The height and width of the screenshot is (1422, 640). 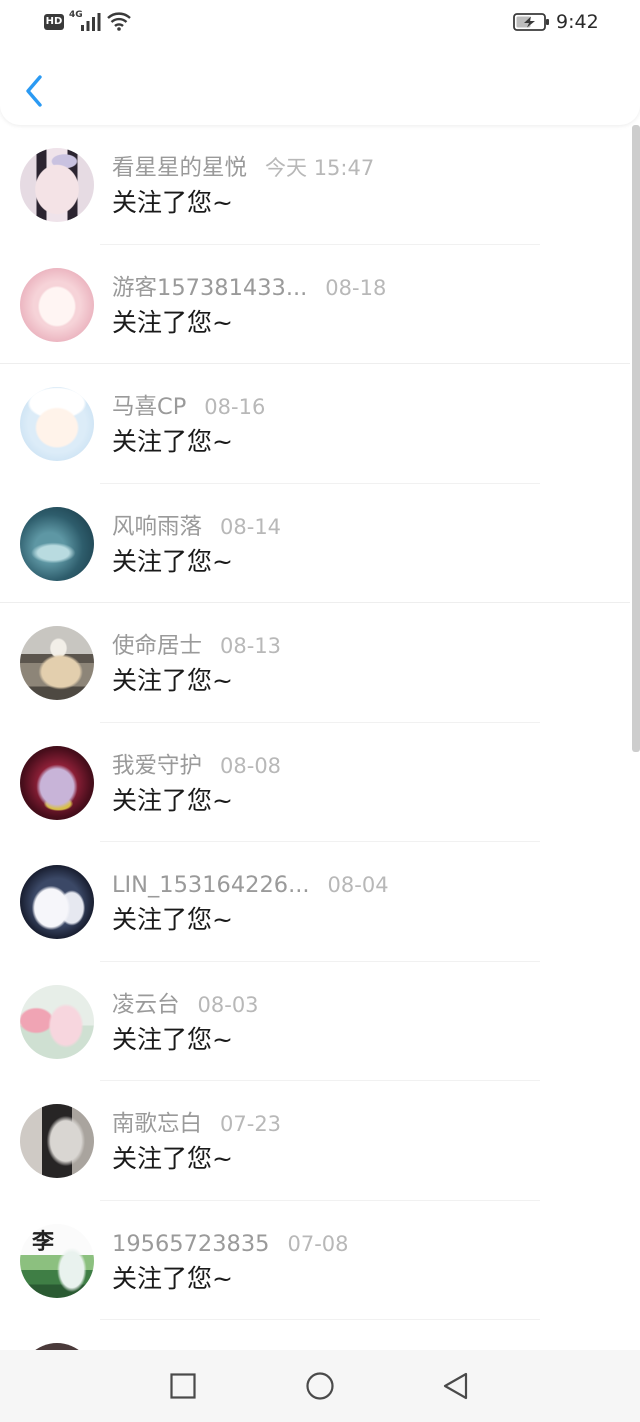 I want to click on list-item: 南歌忘白 07-23 关注了您~, so click(x=320, y=1141).